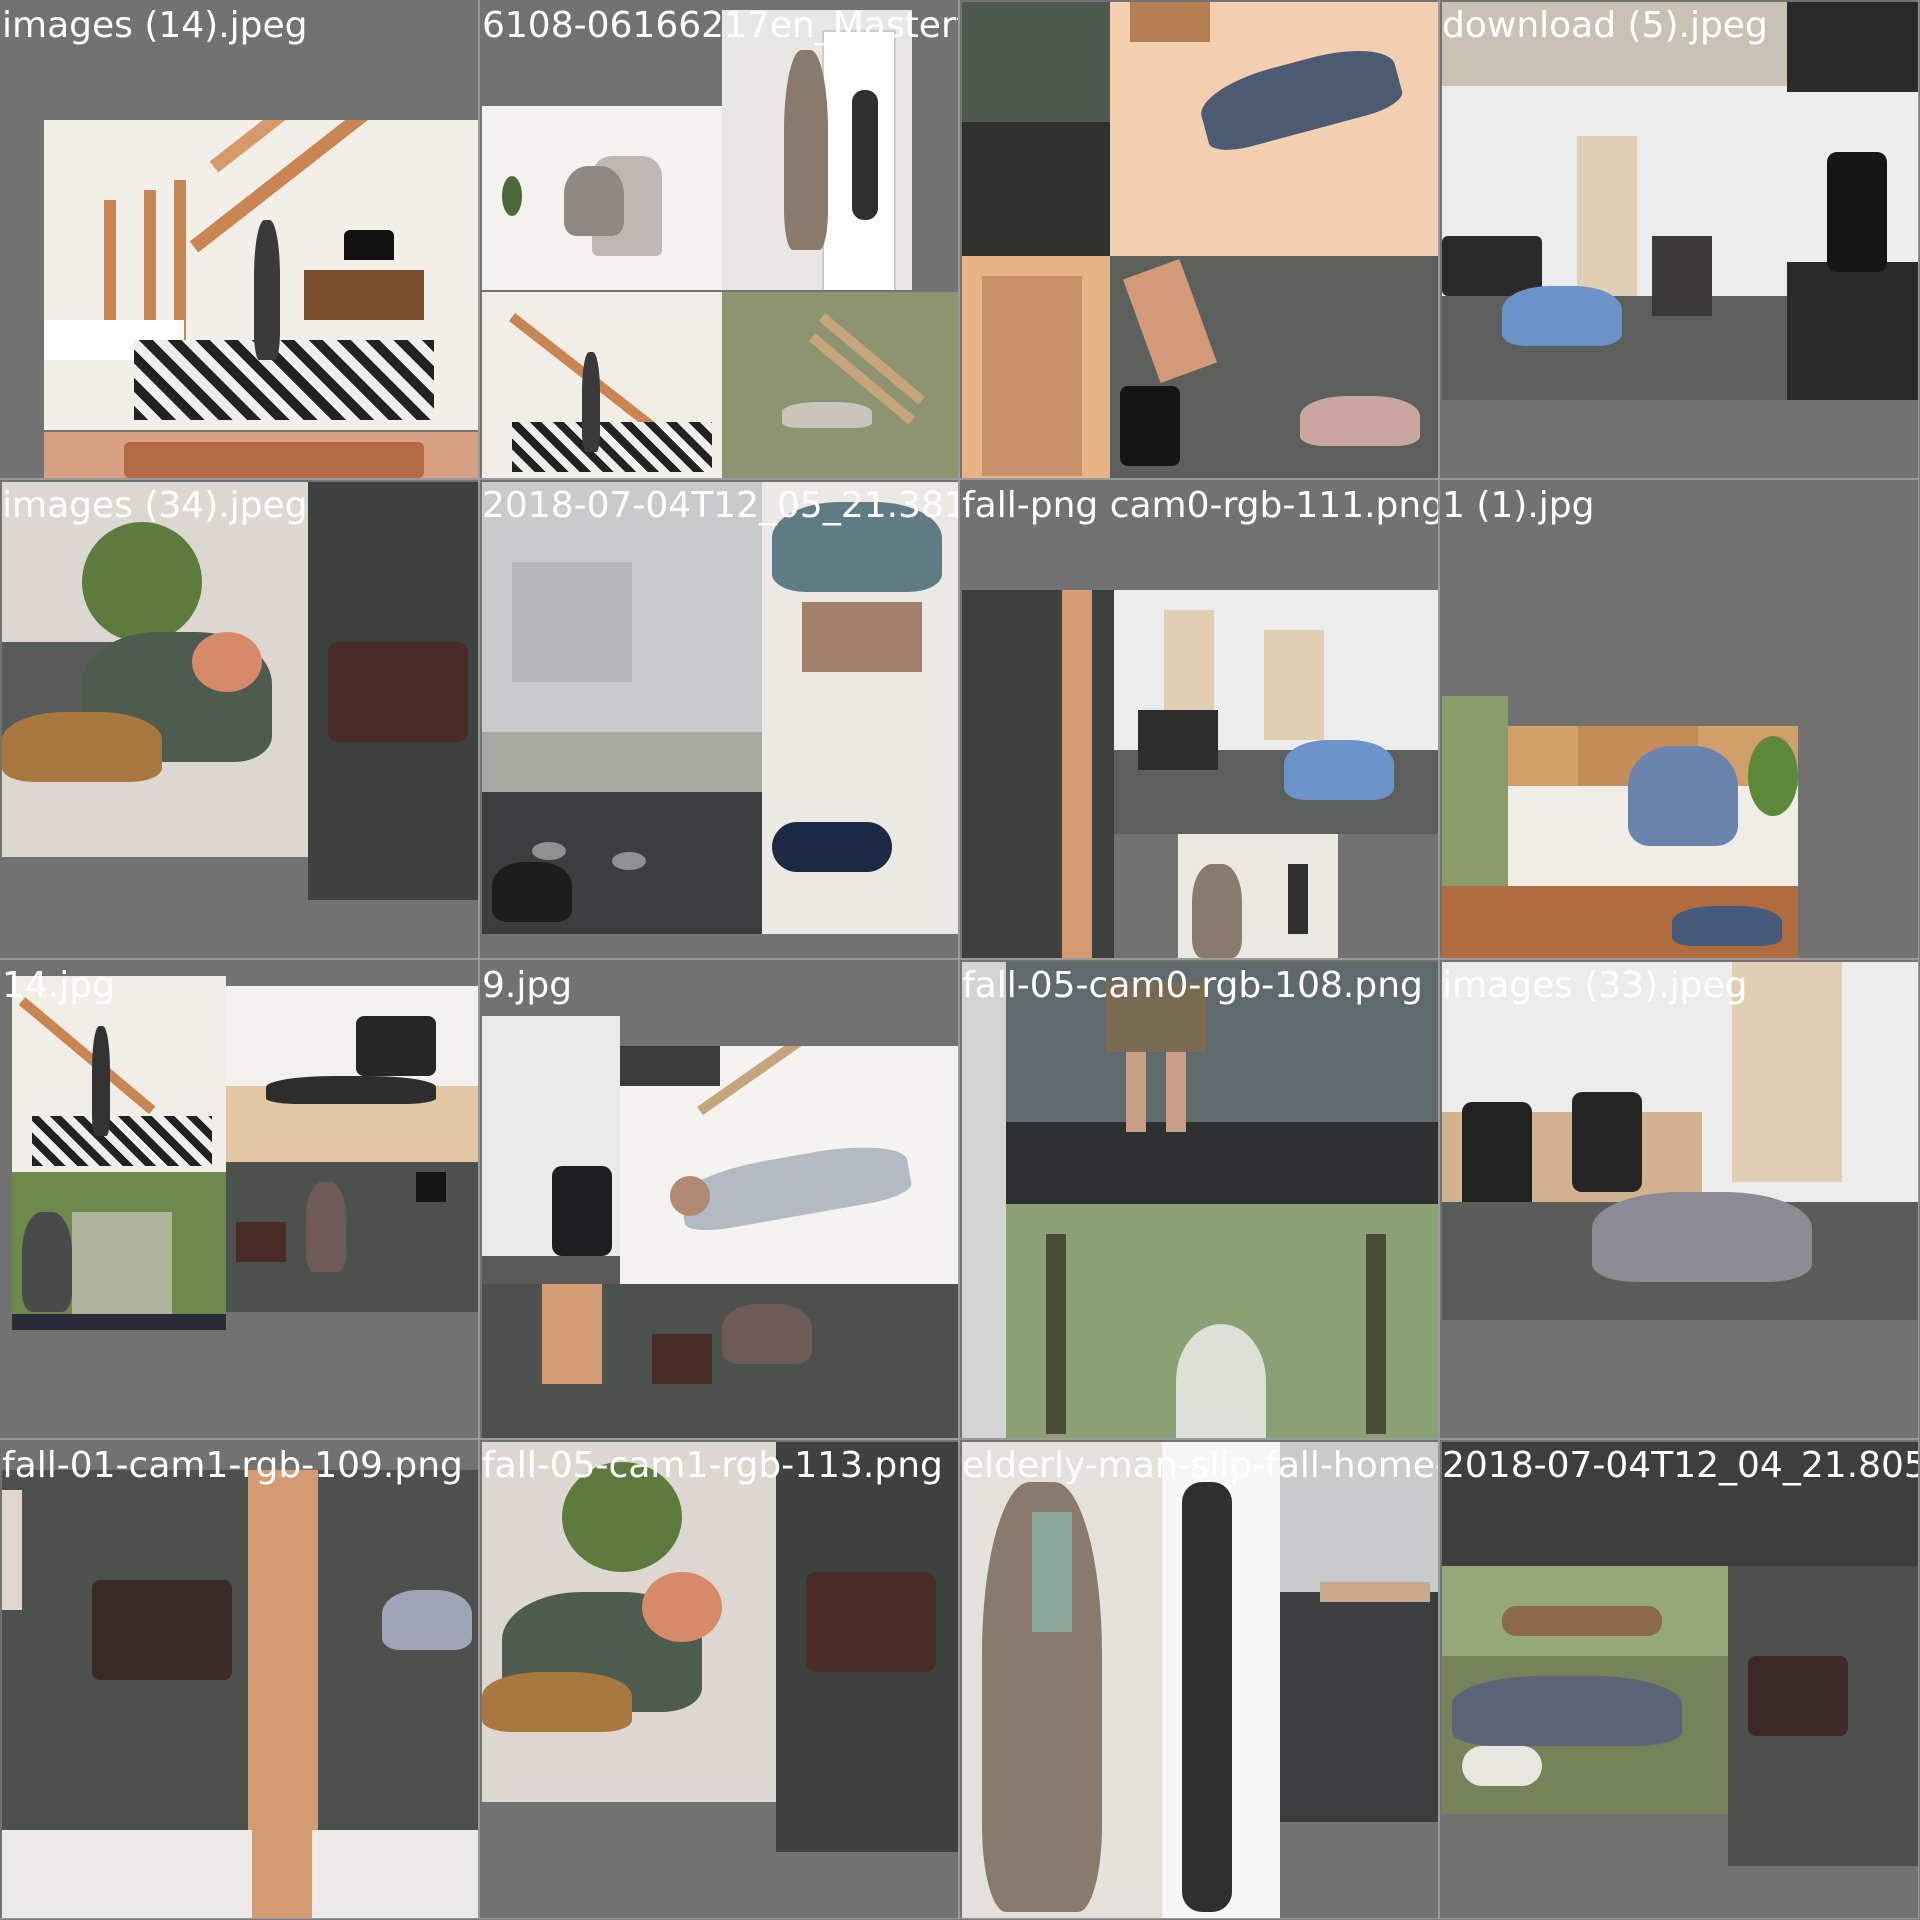  Describe the element at coordinates (602, 198) in the screenshot. I see `photo-man-armchair` at that location.